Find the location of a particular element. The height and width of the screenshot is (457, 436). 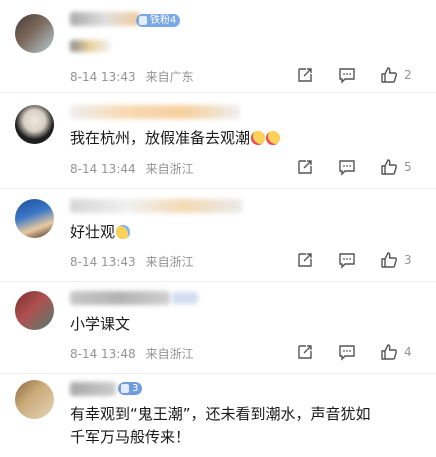

like-button: 3 is located at coordinates (396, 260).